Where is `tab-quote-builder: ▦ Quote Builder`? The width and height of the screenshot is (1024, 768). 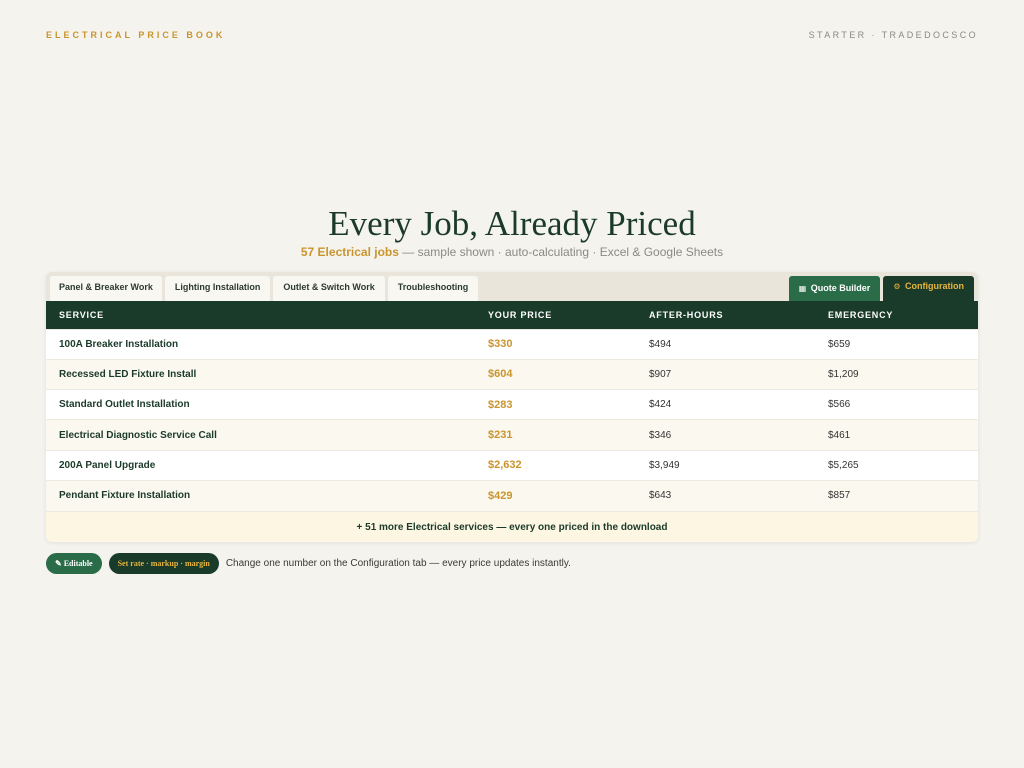
tab-quote-builder: ▦ Quote Builder is located at coordinates (834, 288).